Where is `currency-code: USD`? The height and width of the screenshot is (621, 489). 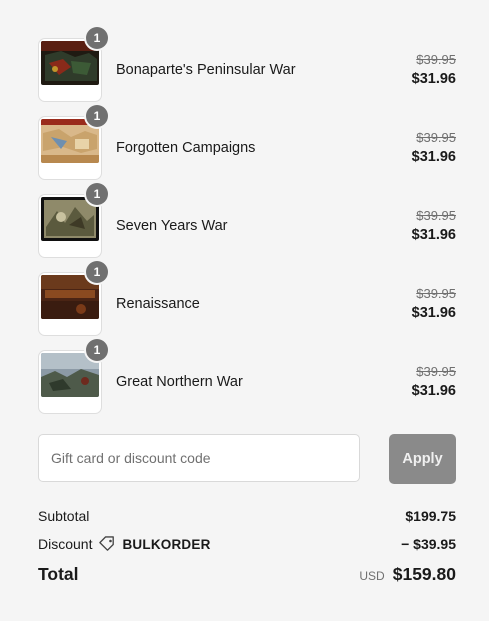
currency-code: USD is located at coordinates (372, 576).